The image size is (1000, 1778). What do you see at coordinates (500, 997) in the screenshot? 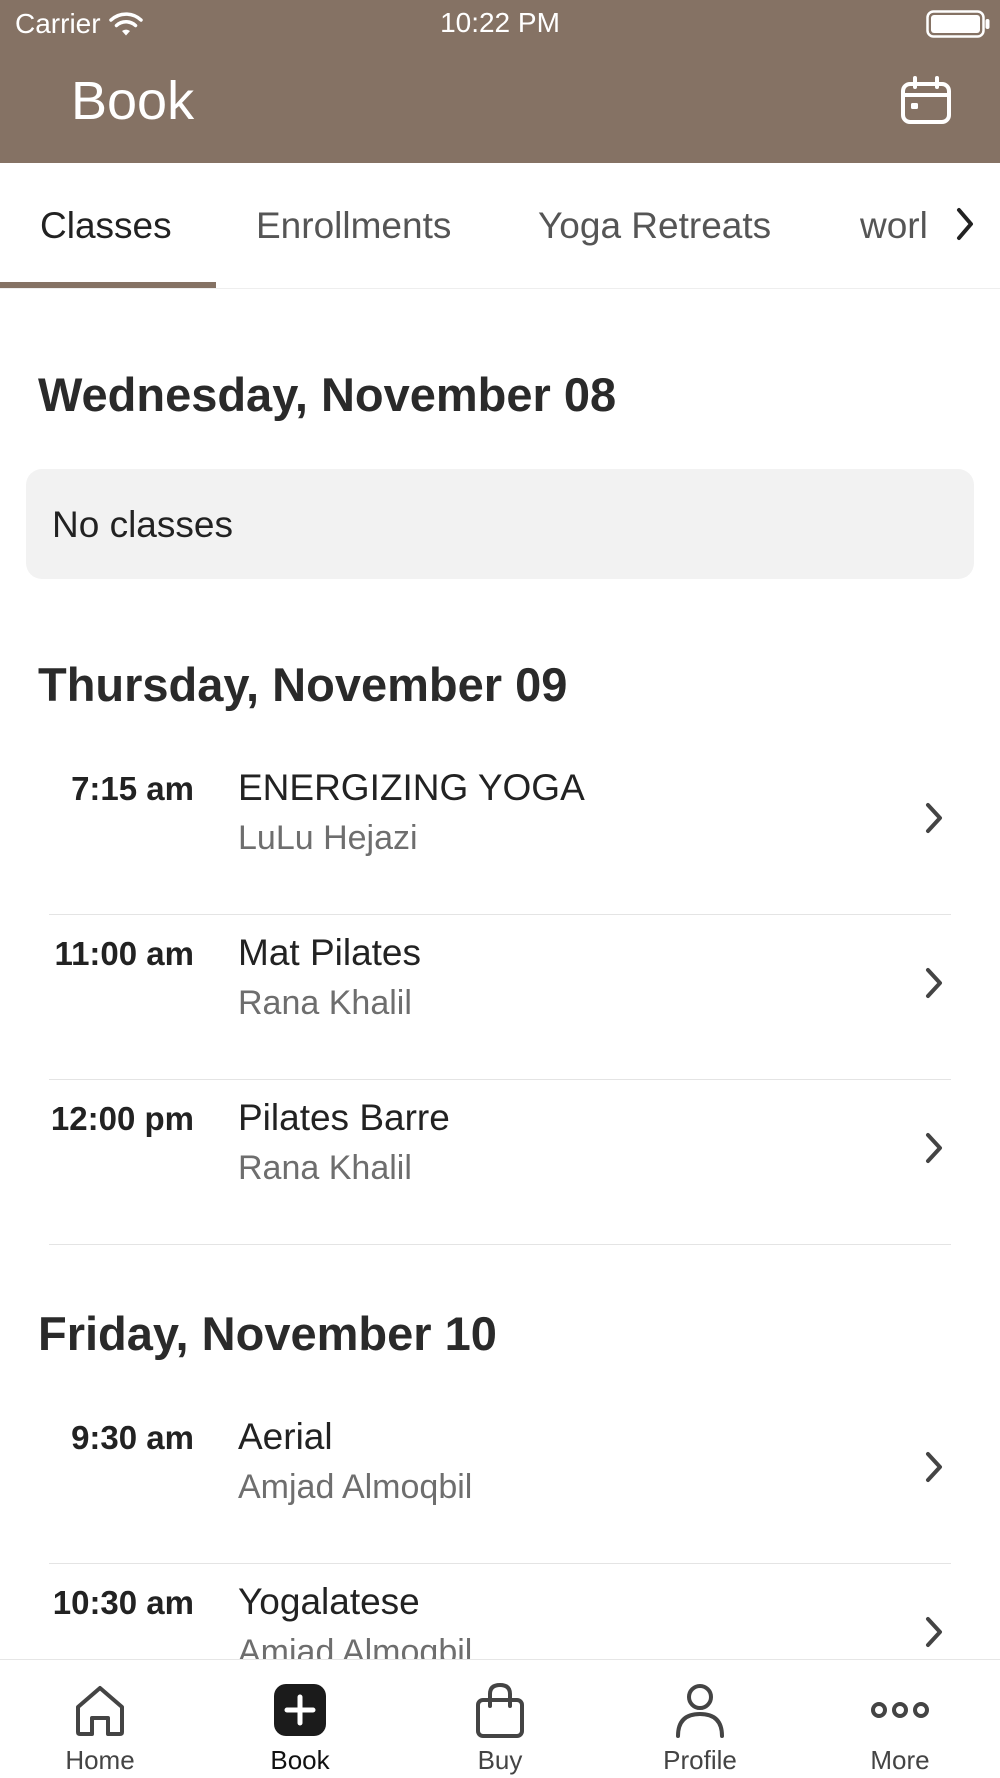
I see `class-row: 11:00 am Mat Pilates Rana Khalil` at bounding box center [500, 997].